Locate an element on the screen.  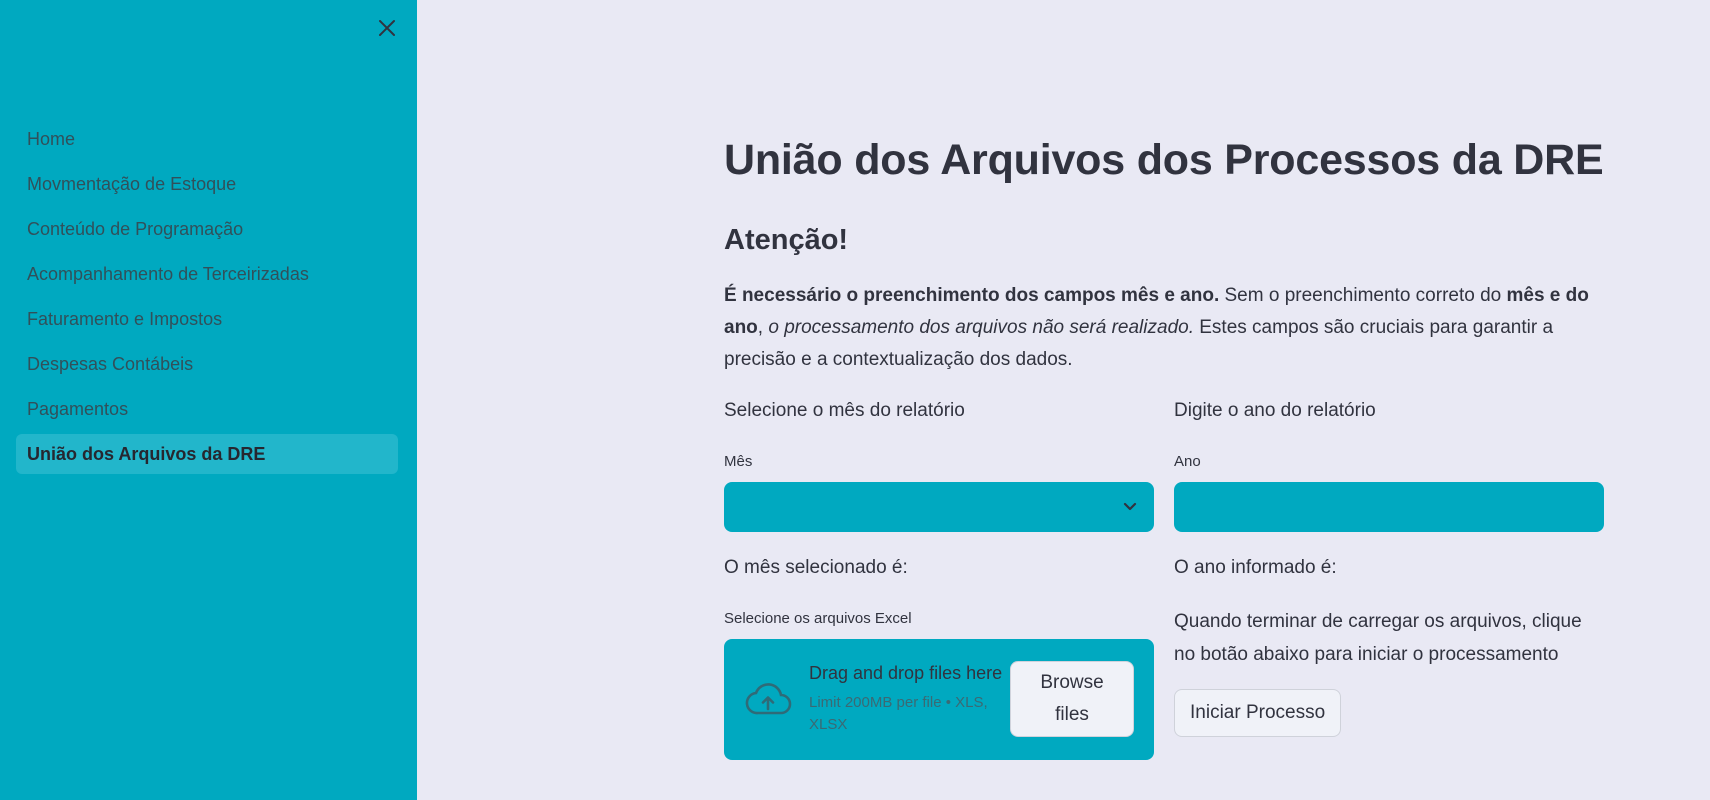
year-result-label: O ano informado é: is located at coordinates (1255, 567).